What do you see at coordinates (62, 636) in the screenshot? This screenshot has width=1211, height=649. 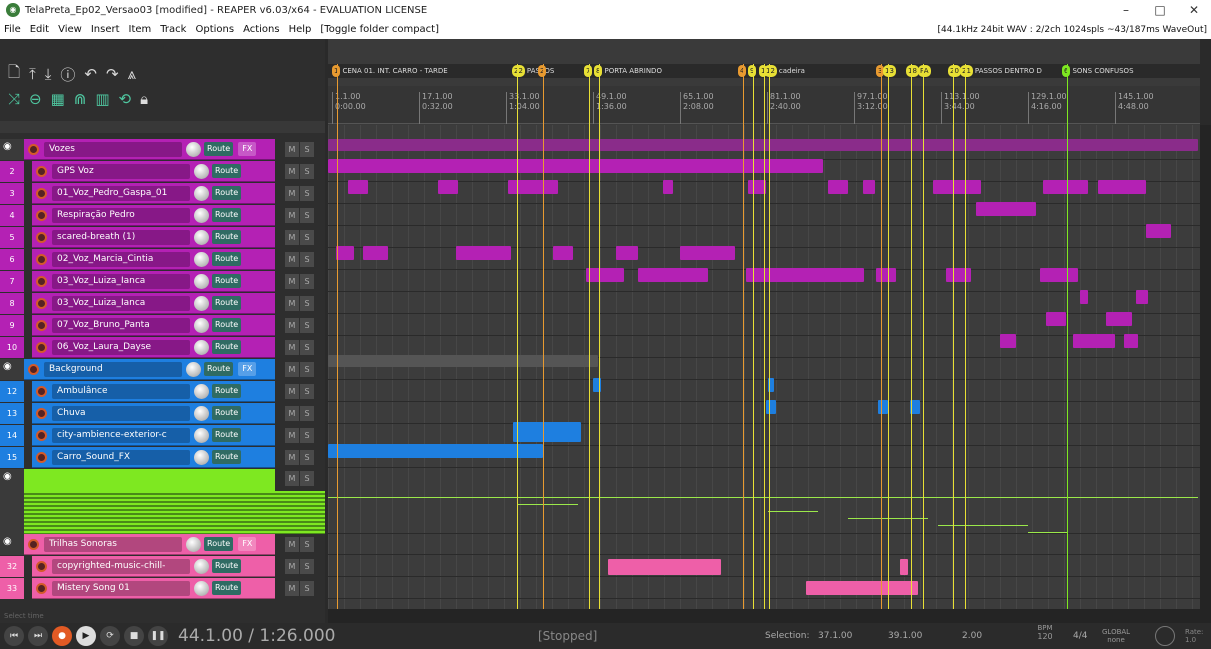 I see `record-button: ●` at bounding box center [62, 636].